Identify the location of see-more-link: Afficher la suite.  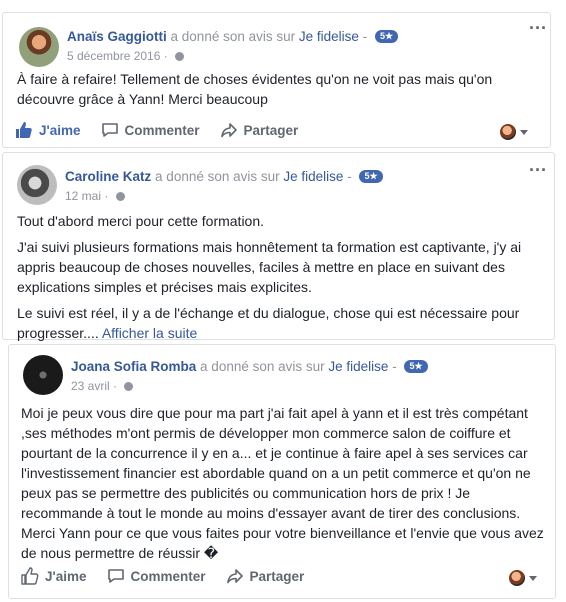
(149, 333).